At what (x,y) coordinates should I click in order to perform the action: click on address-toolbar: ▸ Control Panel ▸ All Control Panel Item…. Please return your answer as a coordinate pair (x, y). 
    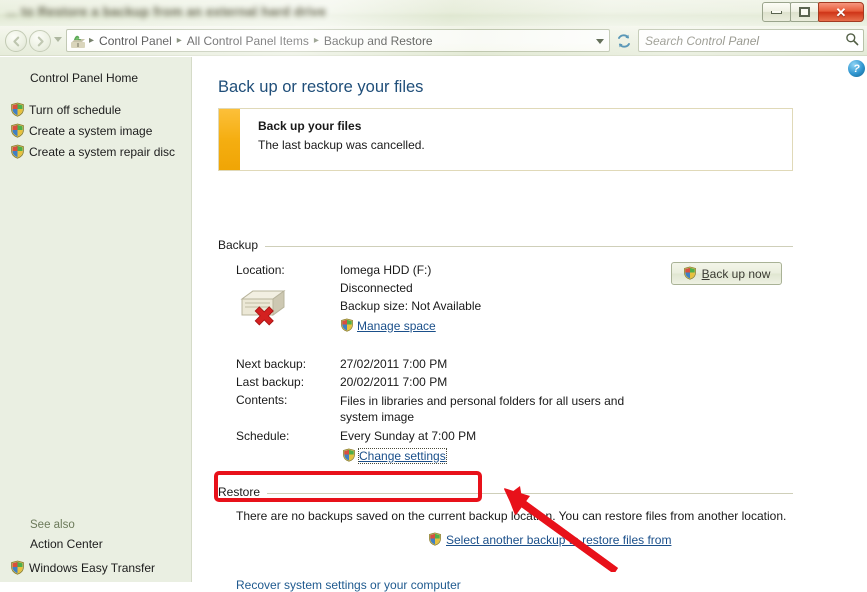
    Looking at the image, I should click on (433, 41).